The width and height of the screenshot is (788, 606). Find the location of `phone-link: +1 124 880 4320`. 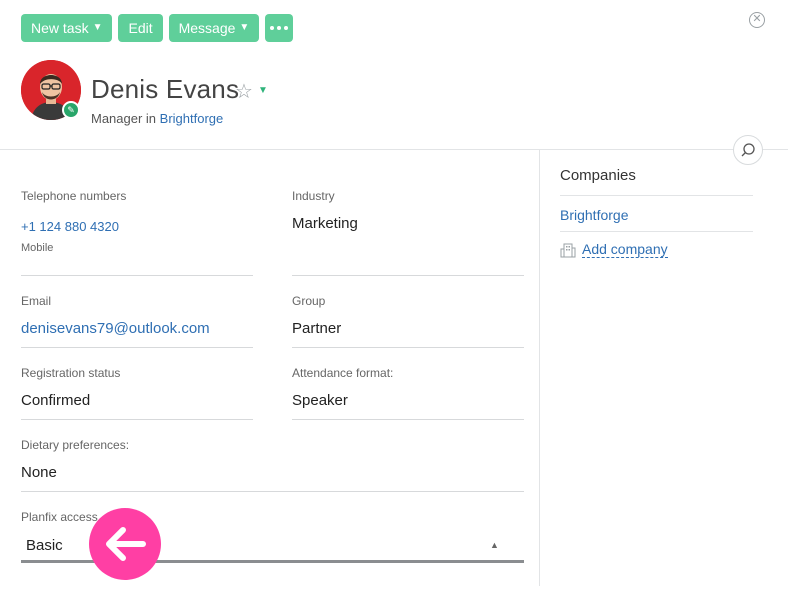

phone-link: +1 124 880 4320 is located at coordinates (73, 226).